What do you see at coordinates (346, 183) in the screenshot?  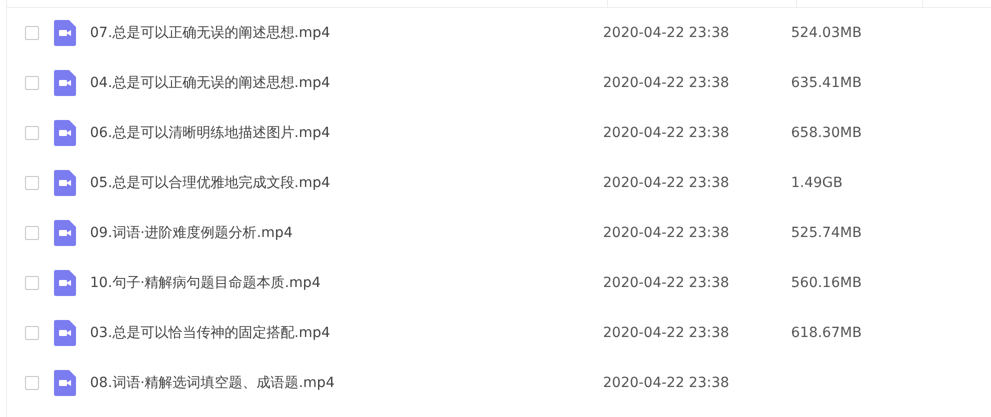 I see `file-name: 05.总是可以合理优雅地完成文段.mp4` at bounding box center [346, 183].